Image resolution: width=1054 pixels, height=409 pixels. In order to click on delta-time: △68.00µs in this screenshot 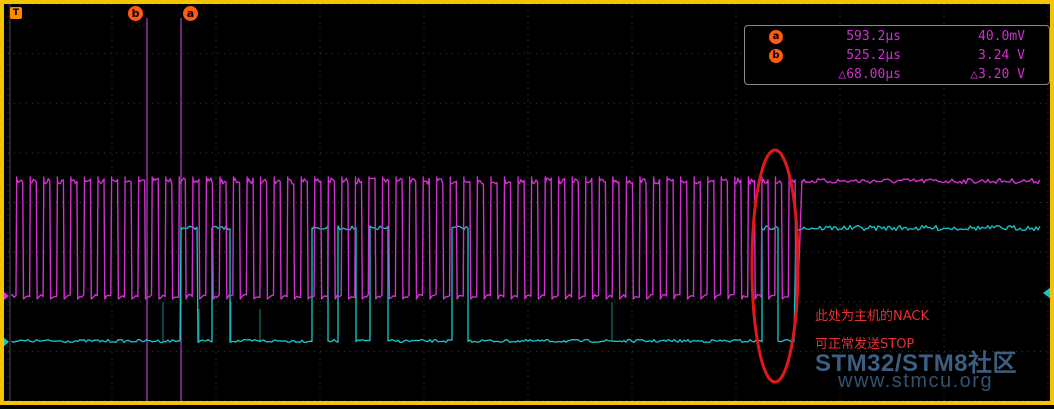, I will do `click(869, 74)`.